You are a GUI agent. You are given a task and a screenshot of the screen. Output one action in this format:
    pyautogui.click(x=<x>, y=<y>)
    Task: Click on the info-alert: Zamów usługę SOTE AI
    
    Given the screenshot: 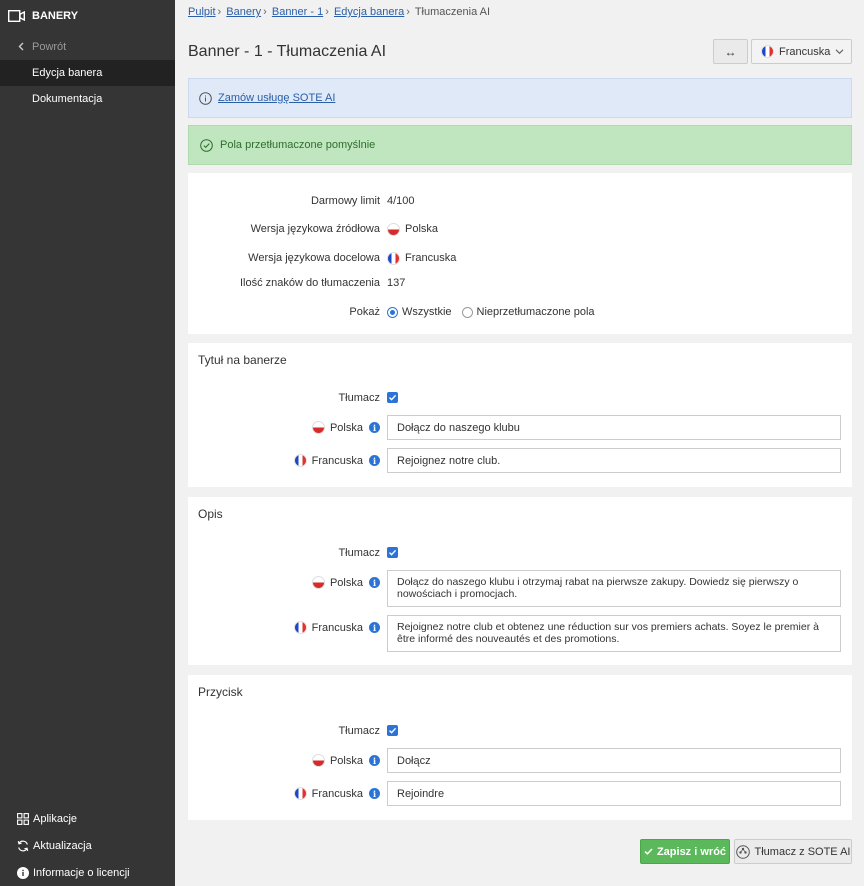 What is the action you would take?
    pyautogui.click(x=520, y=98)
    